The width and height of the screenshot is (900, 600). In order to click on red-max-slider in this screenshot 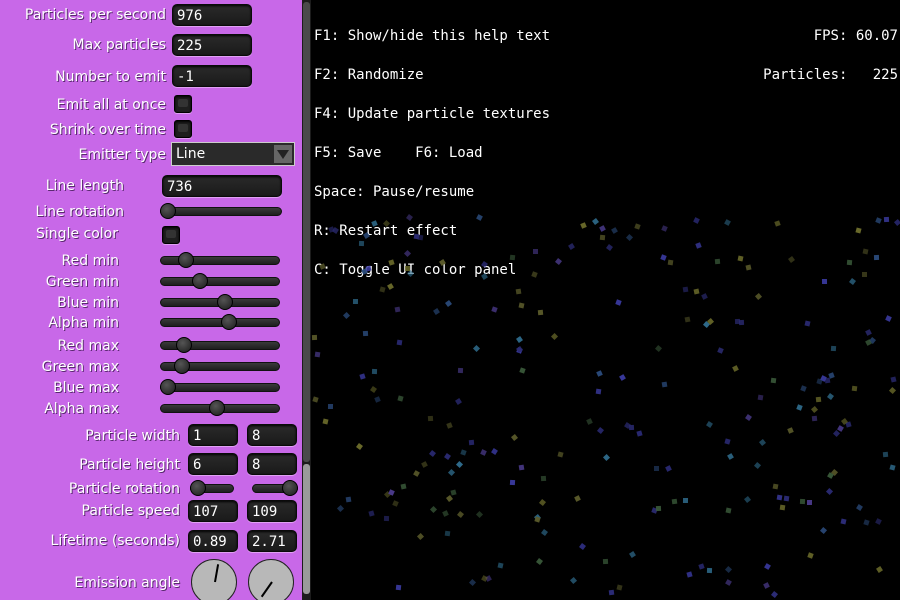, I will do `click(220, 345)`.